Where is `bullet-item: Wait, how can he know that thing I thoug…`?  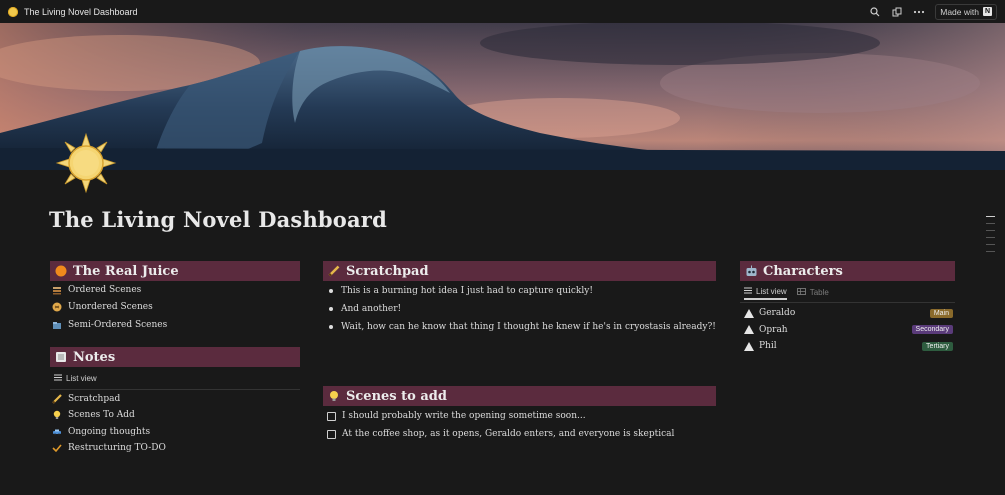
bullet-item: Wait, how can he know that thing I thoug… is located at coordinates (519, 327).